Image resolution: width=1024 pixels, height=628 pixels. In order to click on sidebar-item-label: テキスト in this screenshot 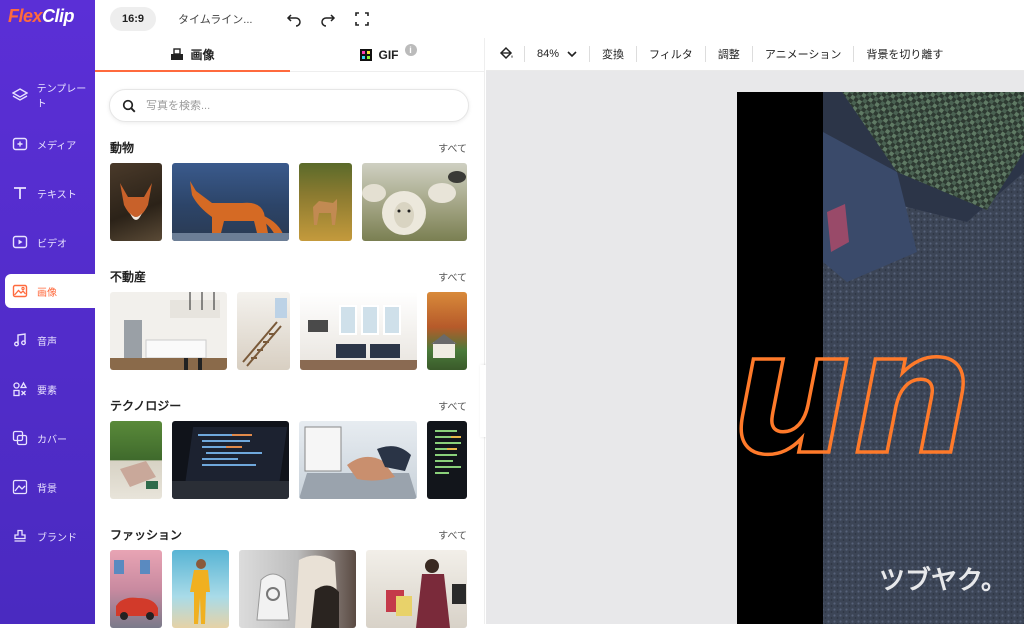, I will do `click(57, 195)`.